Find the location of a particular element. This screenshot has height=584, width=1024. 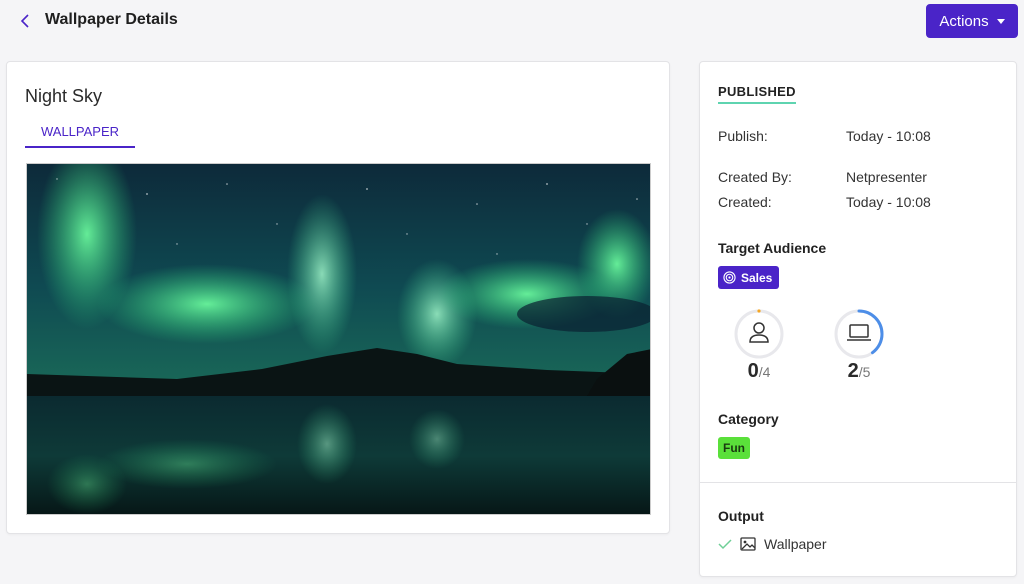

status-badge: PUBLISHED is located at coordinates (757, 94).